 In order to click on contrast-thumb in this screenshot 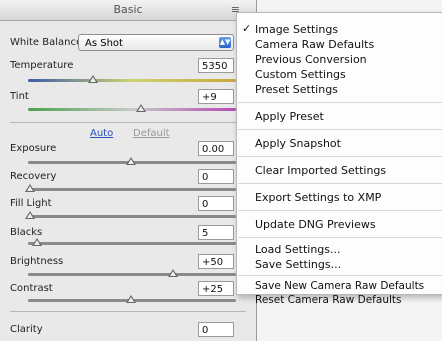, I will do `click(131, 299)`.